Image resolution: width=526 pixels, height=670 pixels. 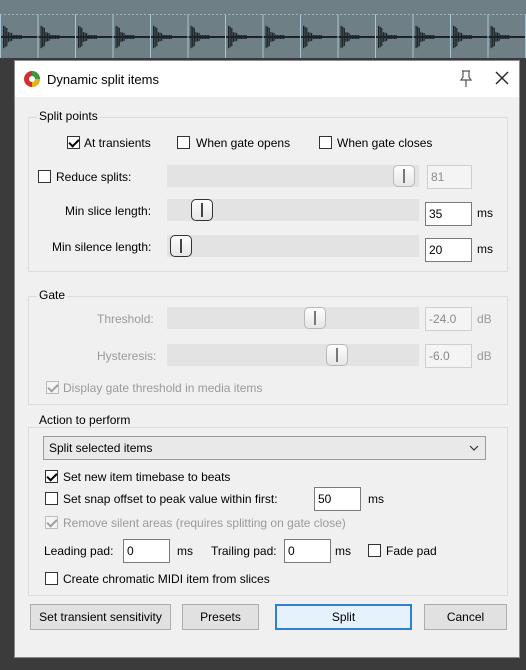 What do you see at coordinates (244, 551) in the screenshot?
I see `trailing-pad-label: Trailing pad:` at bounding box center [244, 551].